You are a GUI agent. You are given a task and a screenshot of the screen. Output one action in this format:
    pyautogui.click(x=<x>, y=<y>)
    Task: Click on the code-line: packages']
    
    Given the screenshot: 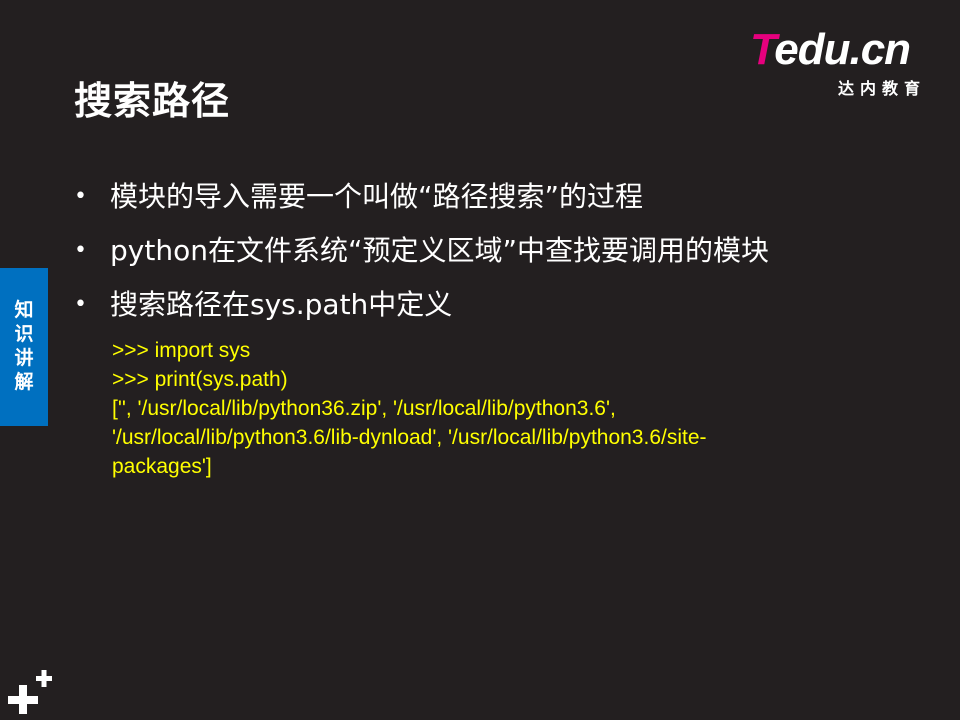 What is the action you would take?
    pyautogui.click(x=162, y=466)
    